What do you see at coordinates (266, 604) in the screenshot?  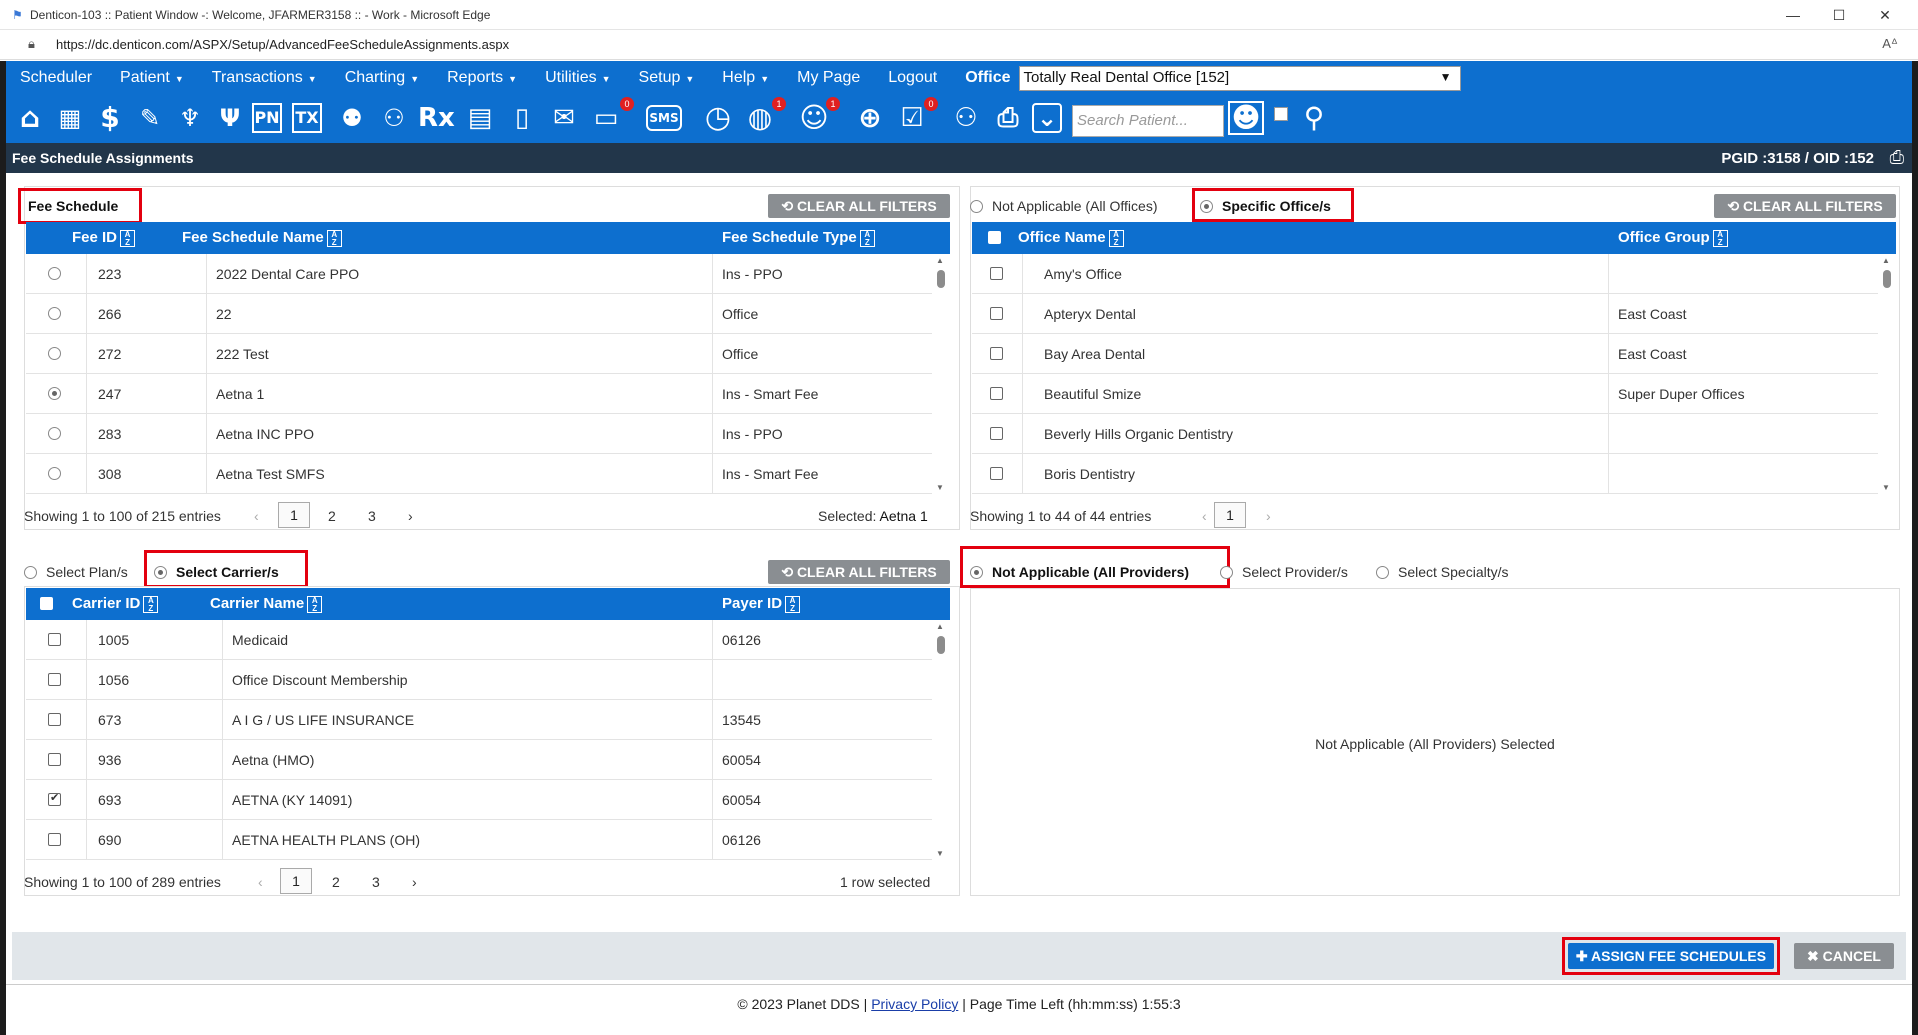 I see `col-carrier-name: Carrier Name A Z` at bounding box center [266, 604].